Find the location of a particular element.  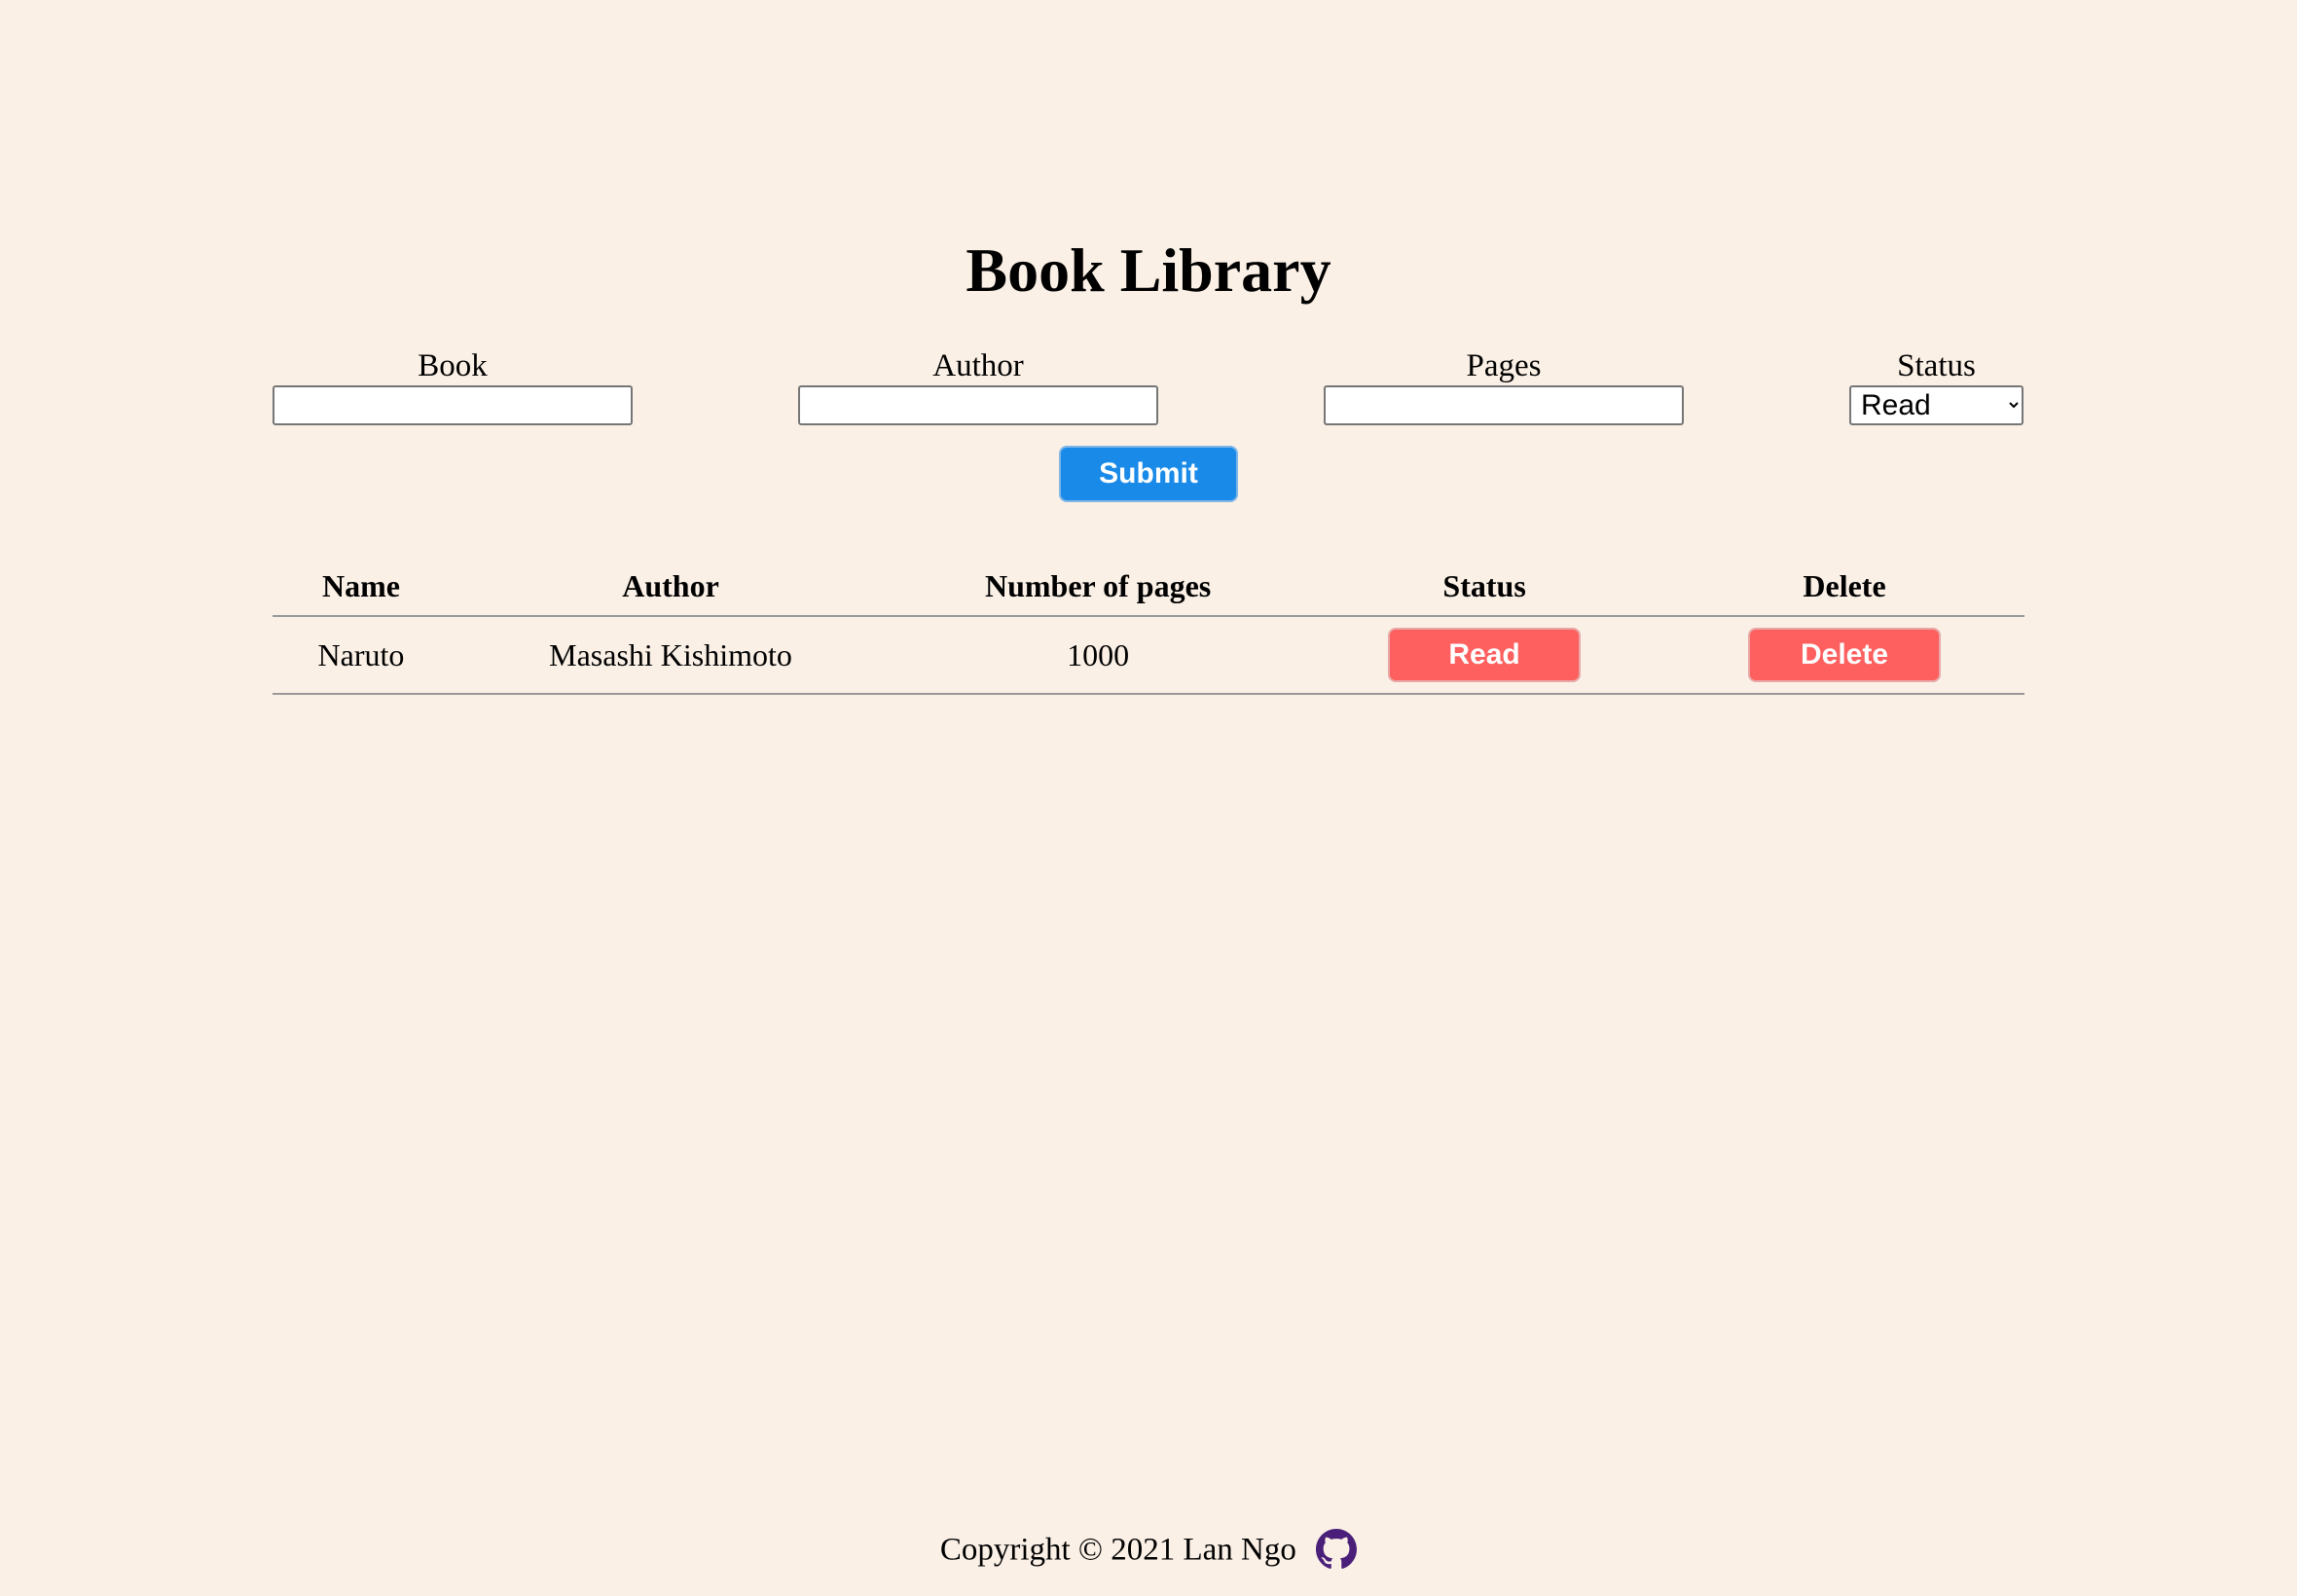

cell-delete: Delete is located at coordinates (1844, 655).